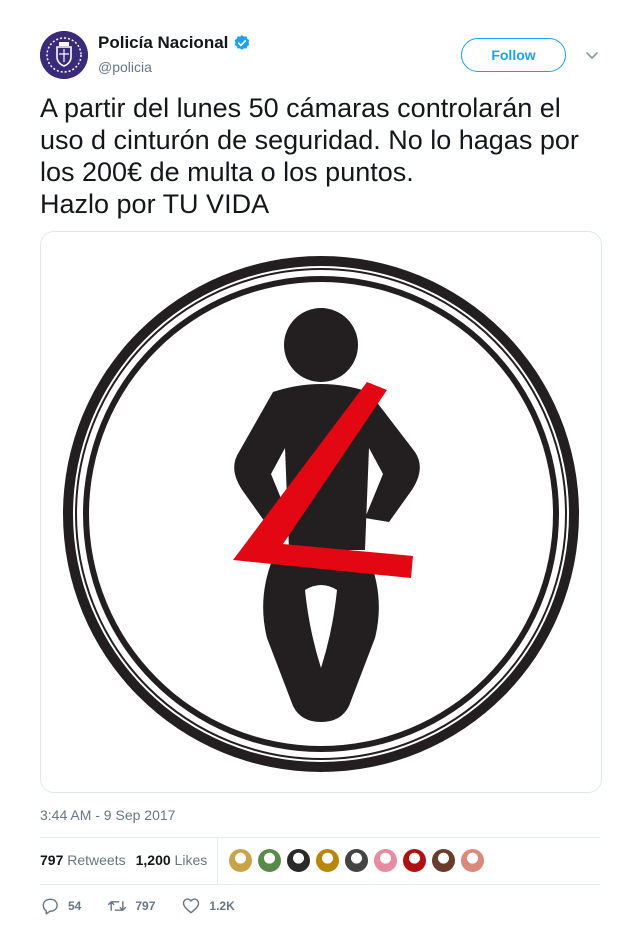 The image size is (640, 946). What do you see at coordinates (155, 204) in the screenshot?
I see `tweet-text-line: Hazlo por TU VIDA` at bounding box center [155, 204].